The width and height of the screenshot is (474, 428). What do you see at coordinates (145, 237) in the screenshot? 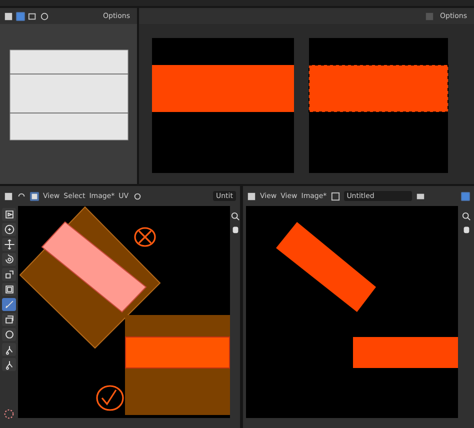
I see `cross-mark-drawing` at bounding box center [145, 237].